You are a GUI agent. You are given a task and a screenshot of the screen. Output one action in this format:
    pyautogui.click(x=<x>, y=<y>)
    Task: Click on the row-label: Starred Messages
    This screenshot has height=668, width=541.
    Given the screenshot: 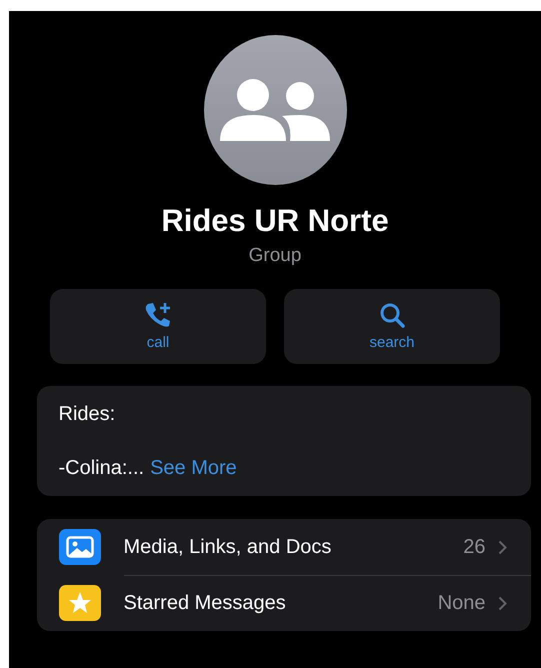 What is the action you would take?
    pyautogui.click(x=205, y=603)
    